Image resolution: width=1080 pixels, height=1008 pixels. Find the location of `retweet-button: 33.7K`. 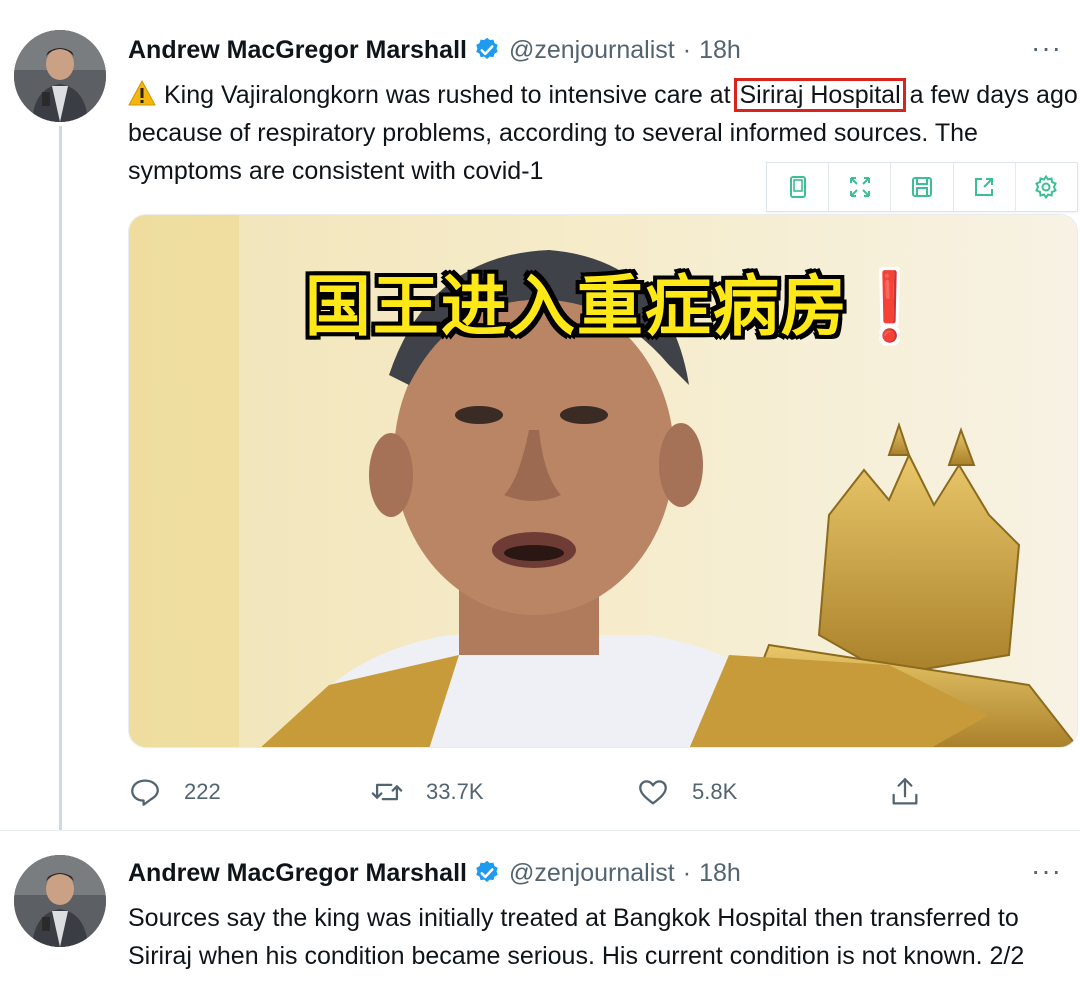

retweet-button: 33.7K is located at coordinates (427, 792).